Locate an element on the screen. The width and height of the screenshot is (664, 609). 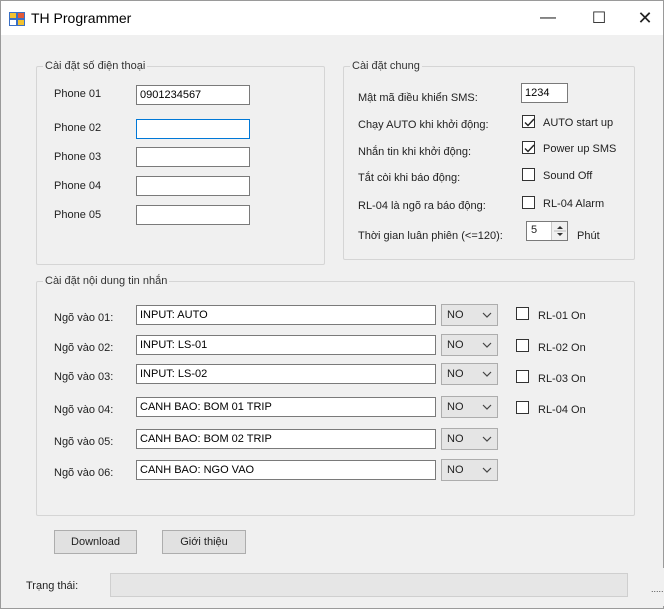
rl03-label: RL-03 On is located at coordinates (562, 379).